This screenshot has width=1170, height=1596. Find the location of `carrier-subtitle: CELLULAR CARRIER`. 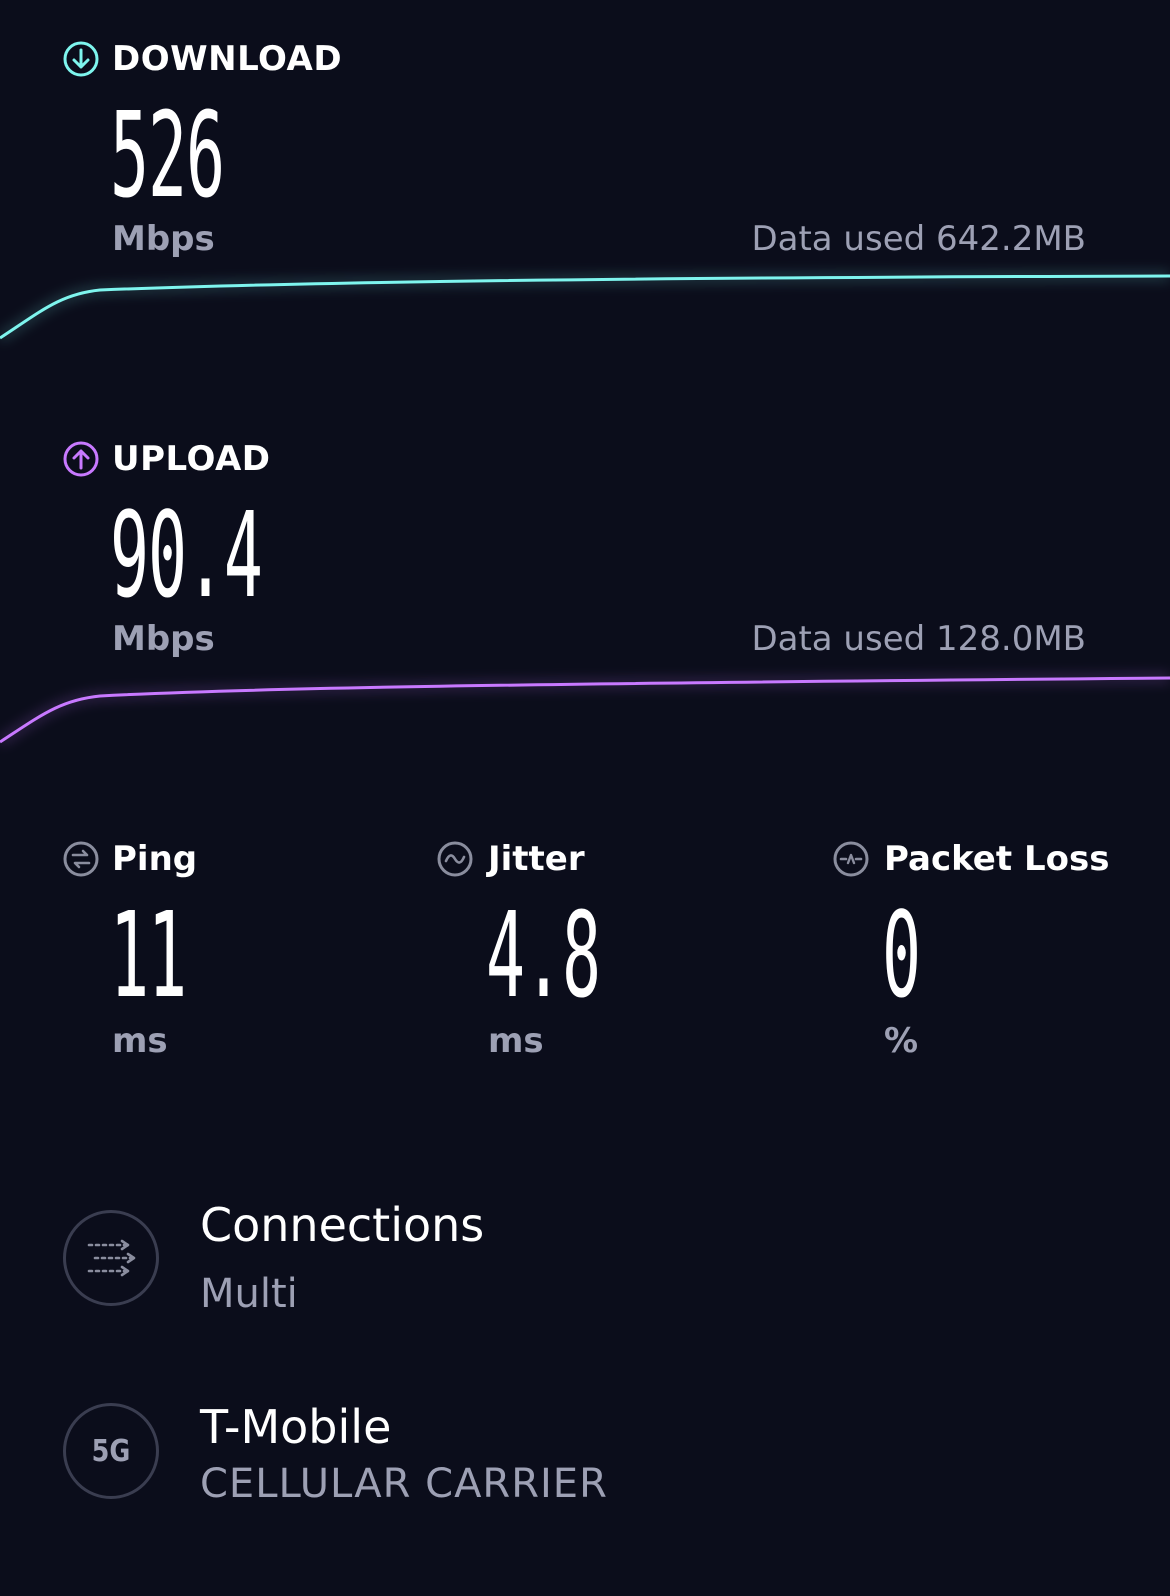

carrier-subtitle: CELLULAR CARRIER is located at coordinates (404, 1484).